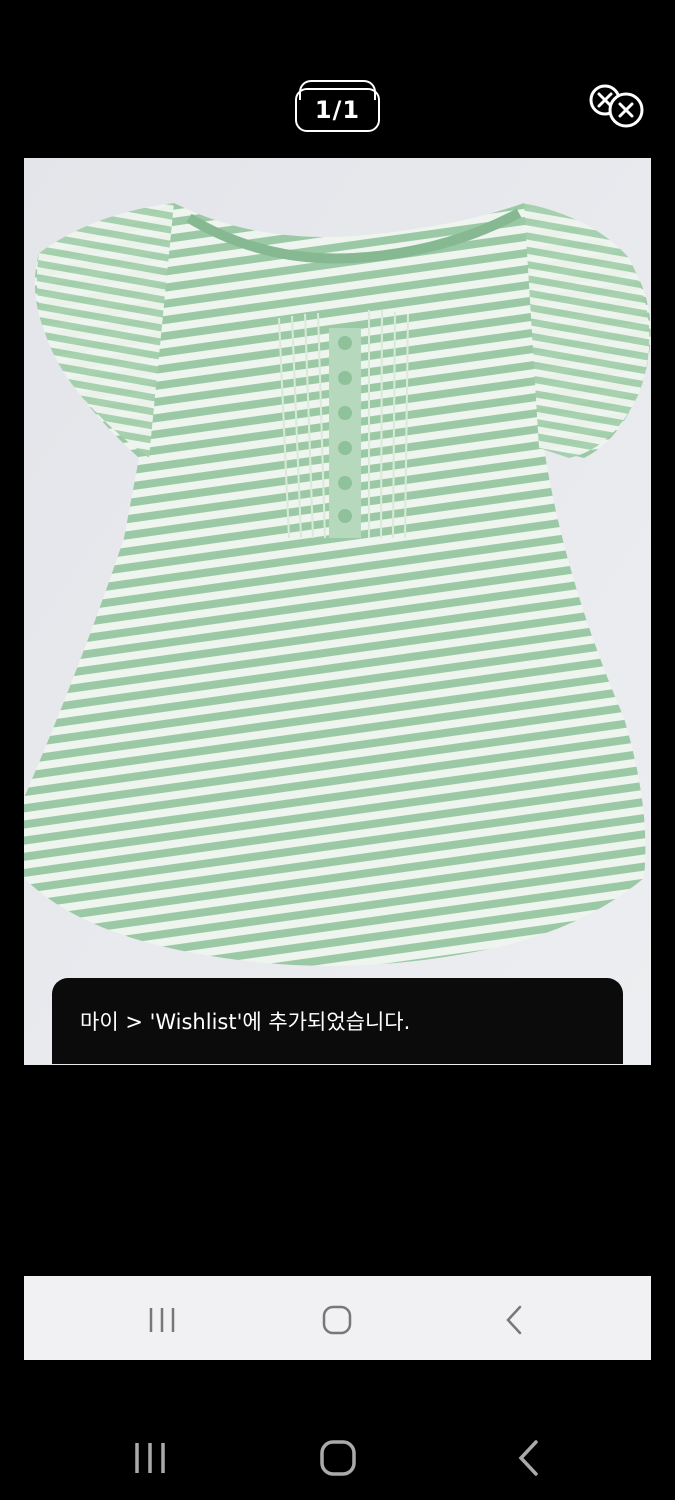  I want to click on inner-back-button, so click(514, 1320).